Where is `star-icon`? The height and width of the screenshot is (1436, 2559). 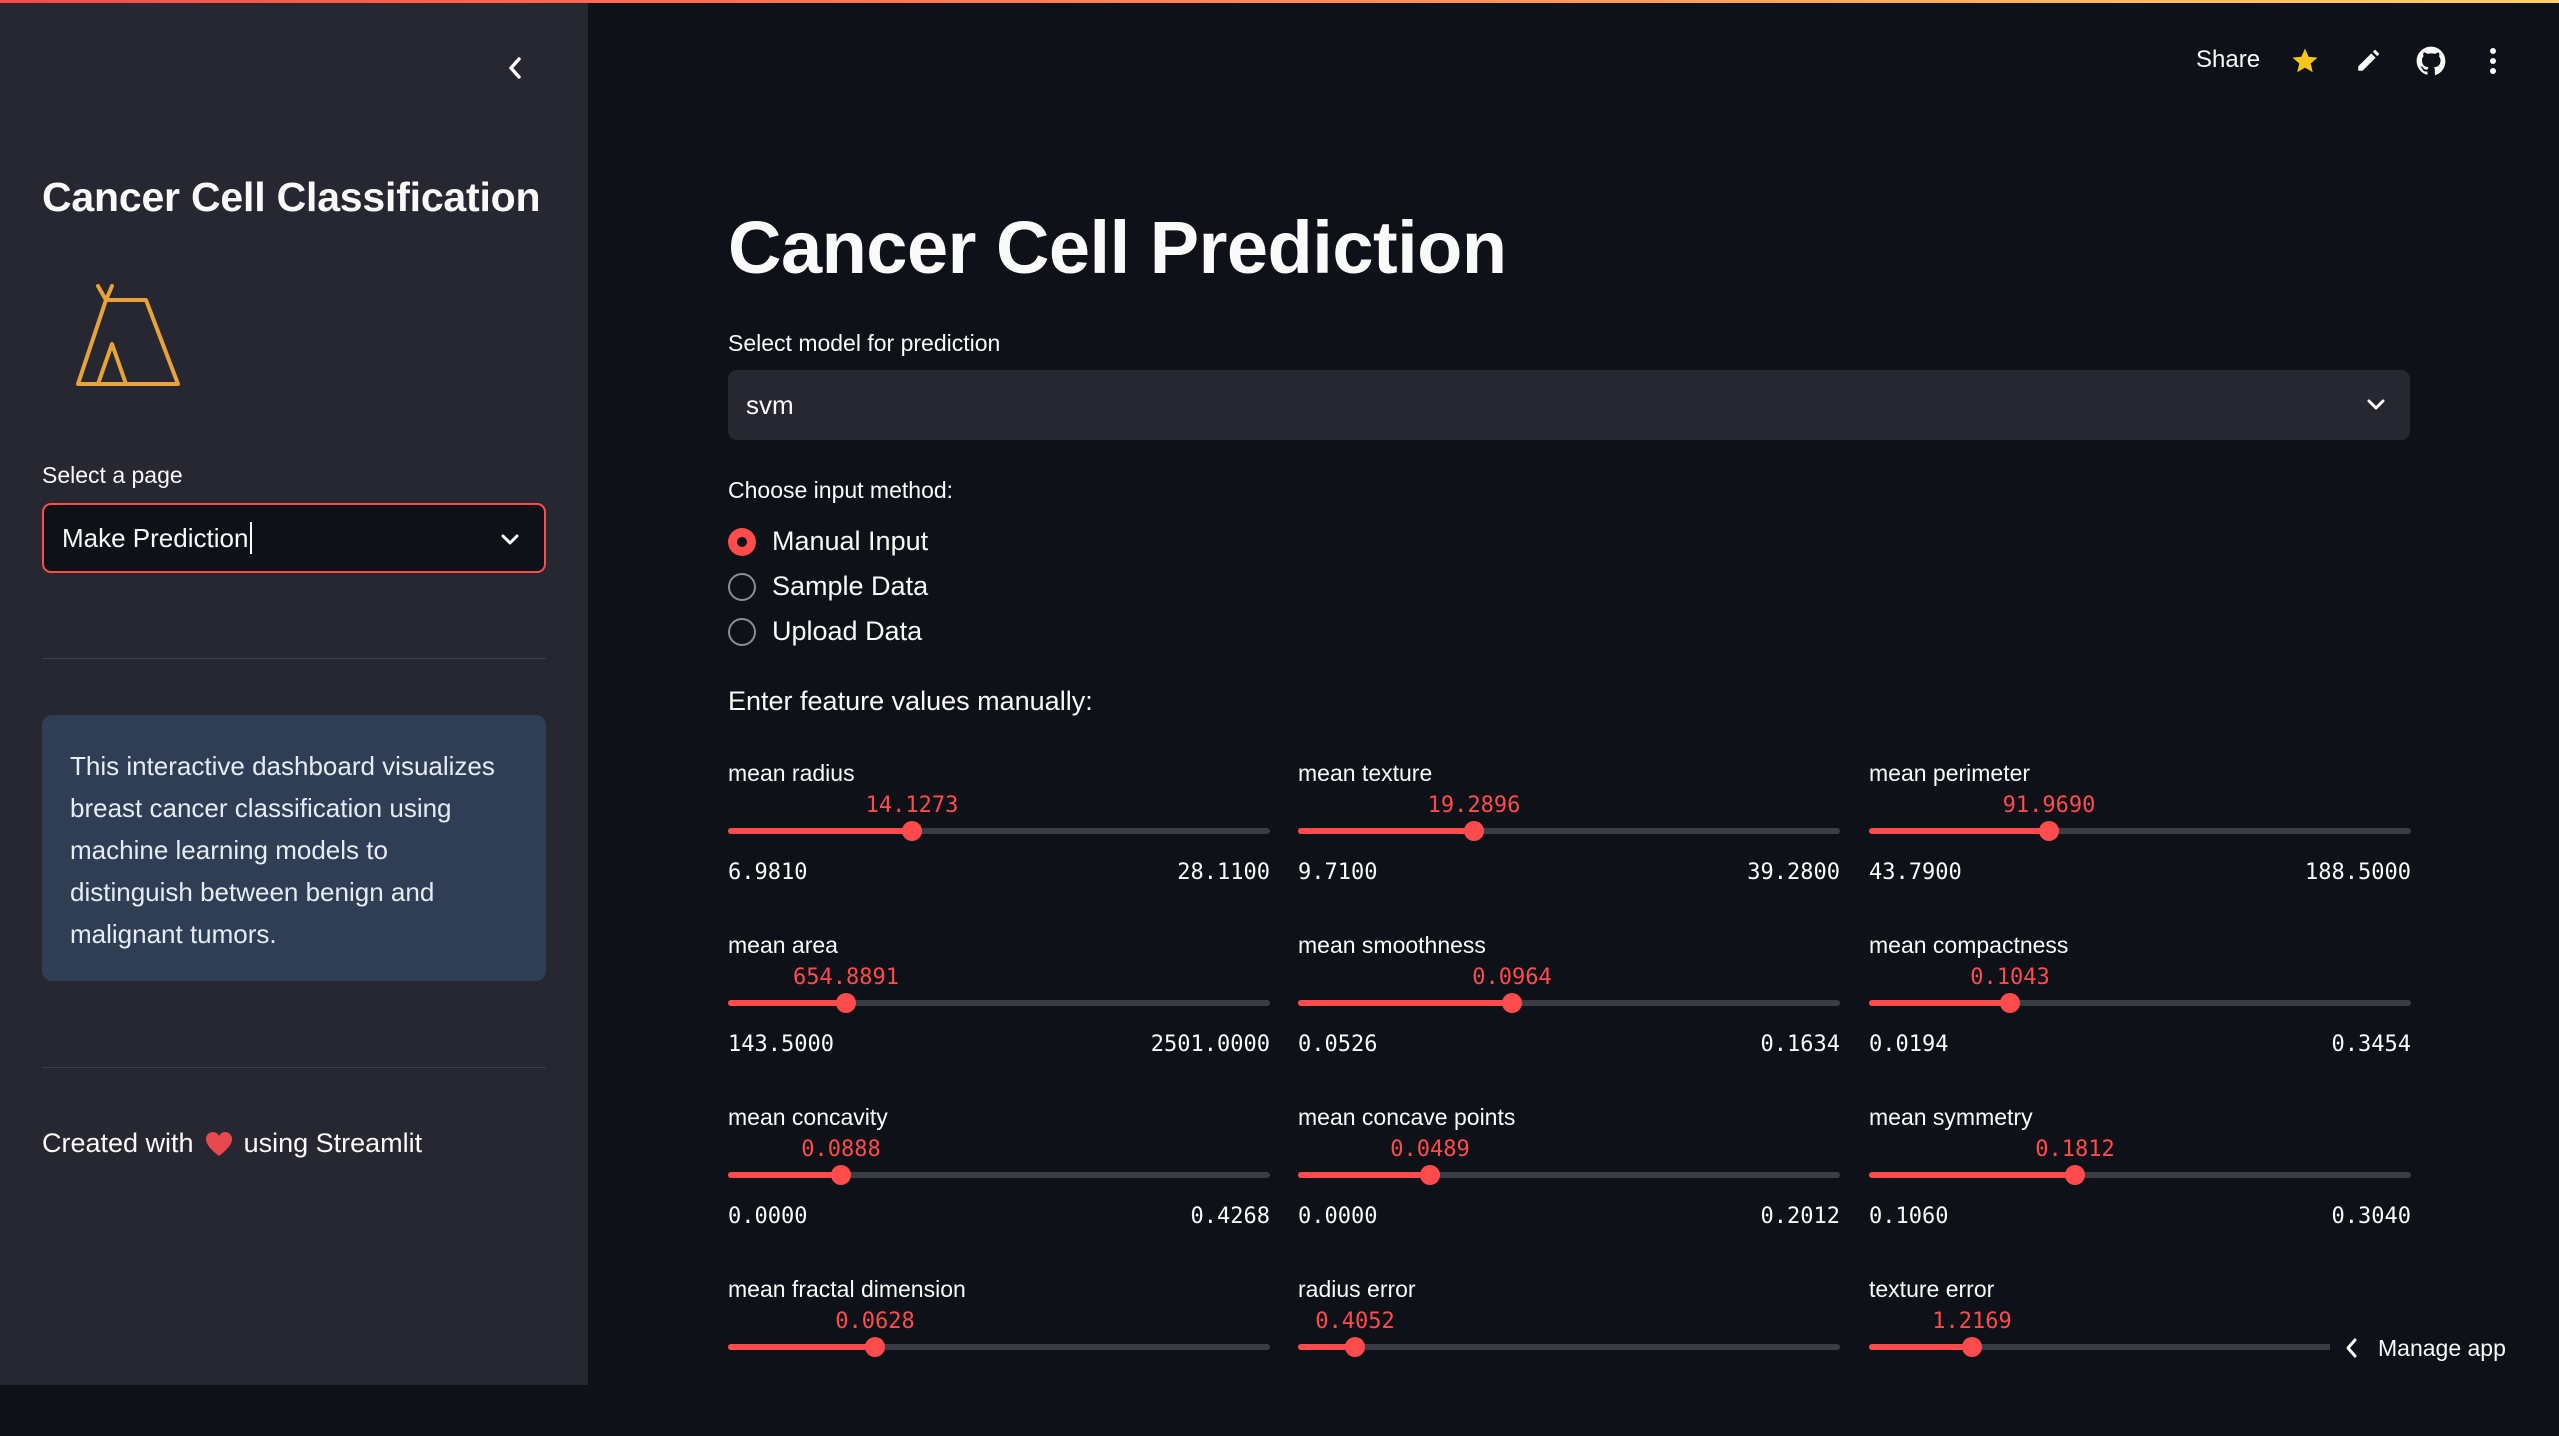
star-icon is located at coordinates (2305, 60).